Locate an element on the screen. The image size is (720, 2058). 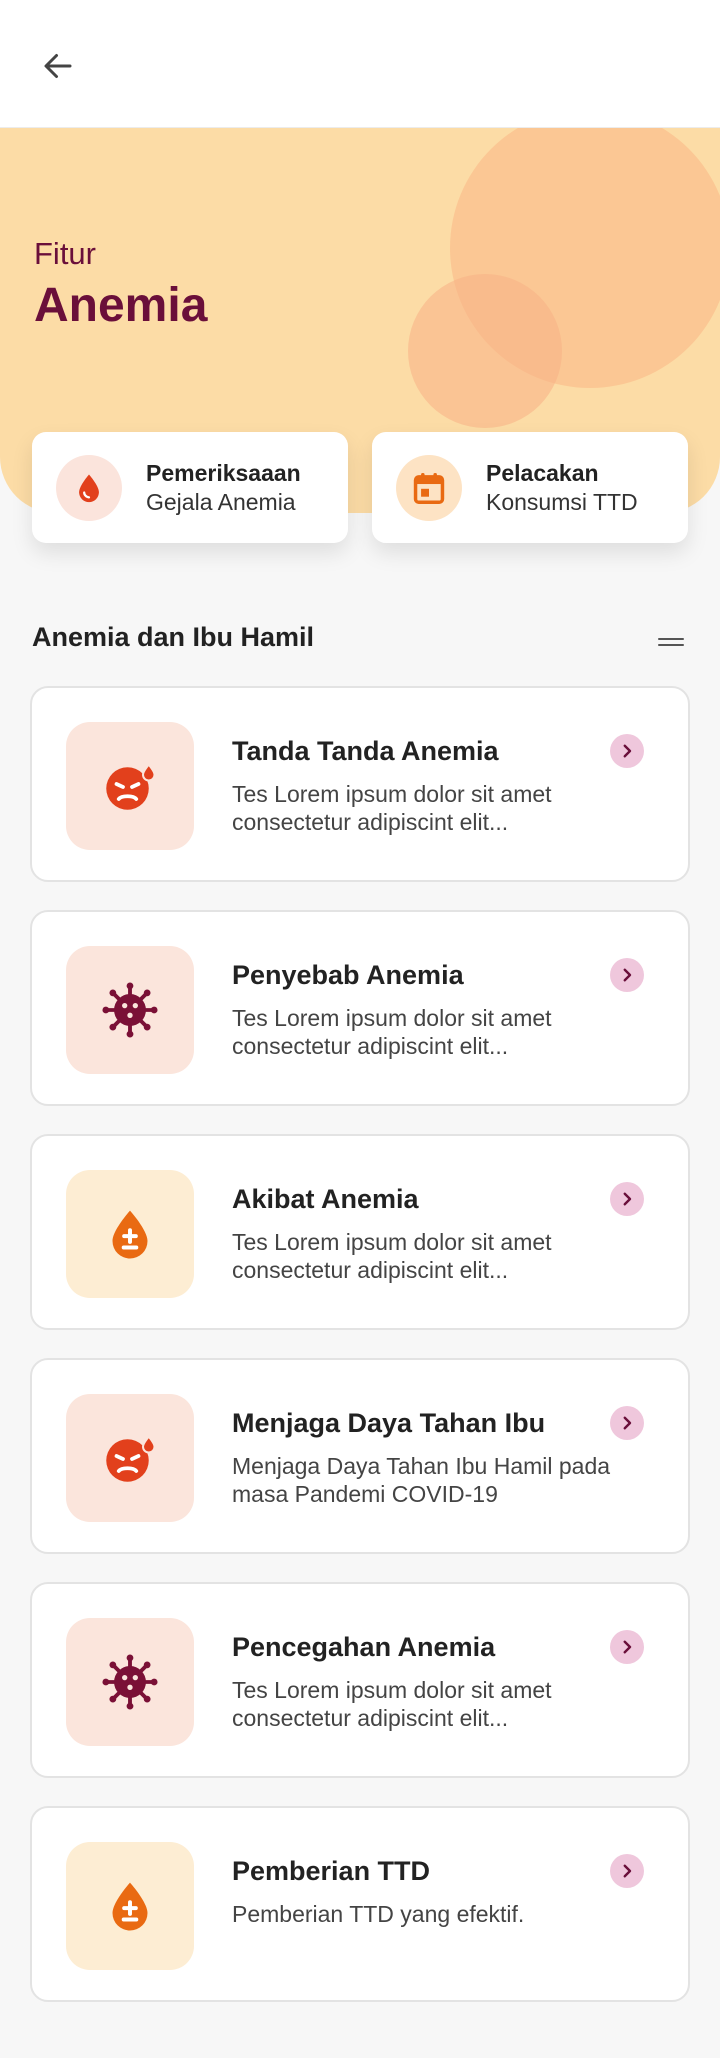
page-title: Anemia is located at coordinates (121, 305).